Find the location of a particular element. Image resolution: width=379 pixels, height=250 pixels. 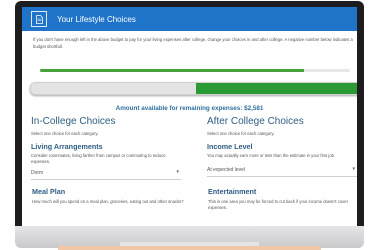

after-college-heading: After College Choices is located at coordinates (255, 121).